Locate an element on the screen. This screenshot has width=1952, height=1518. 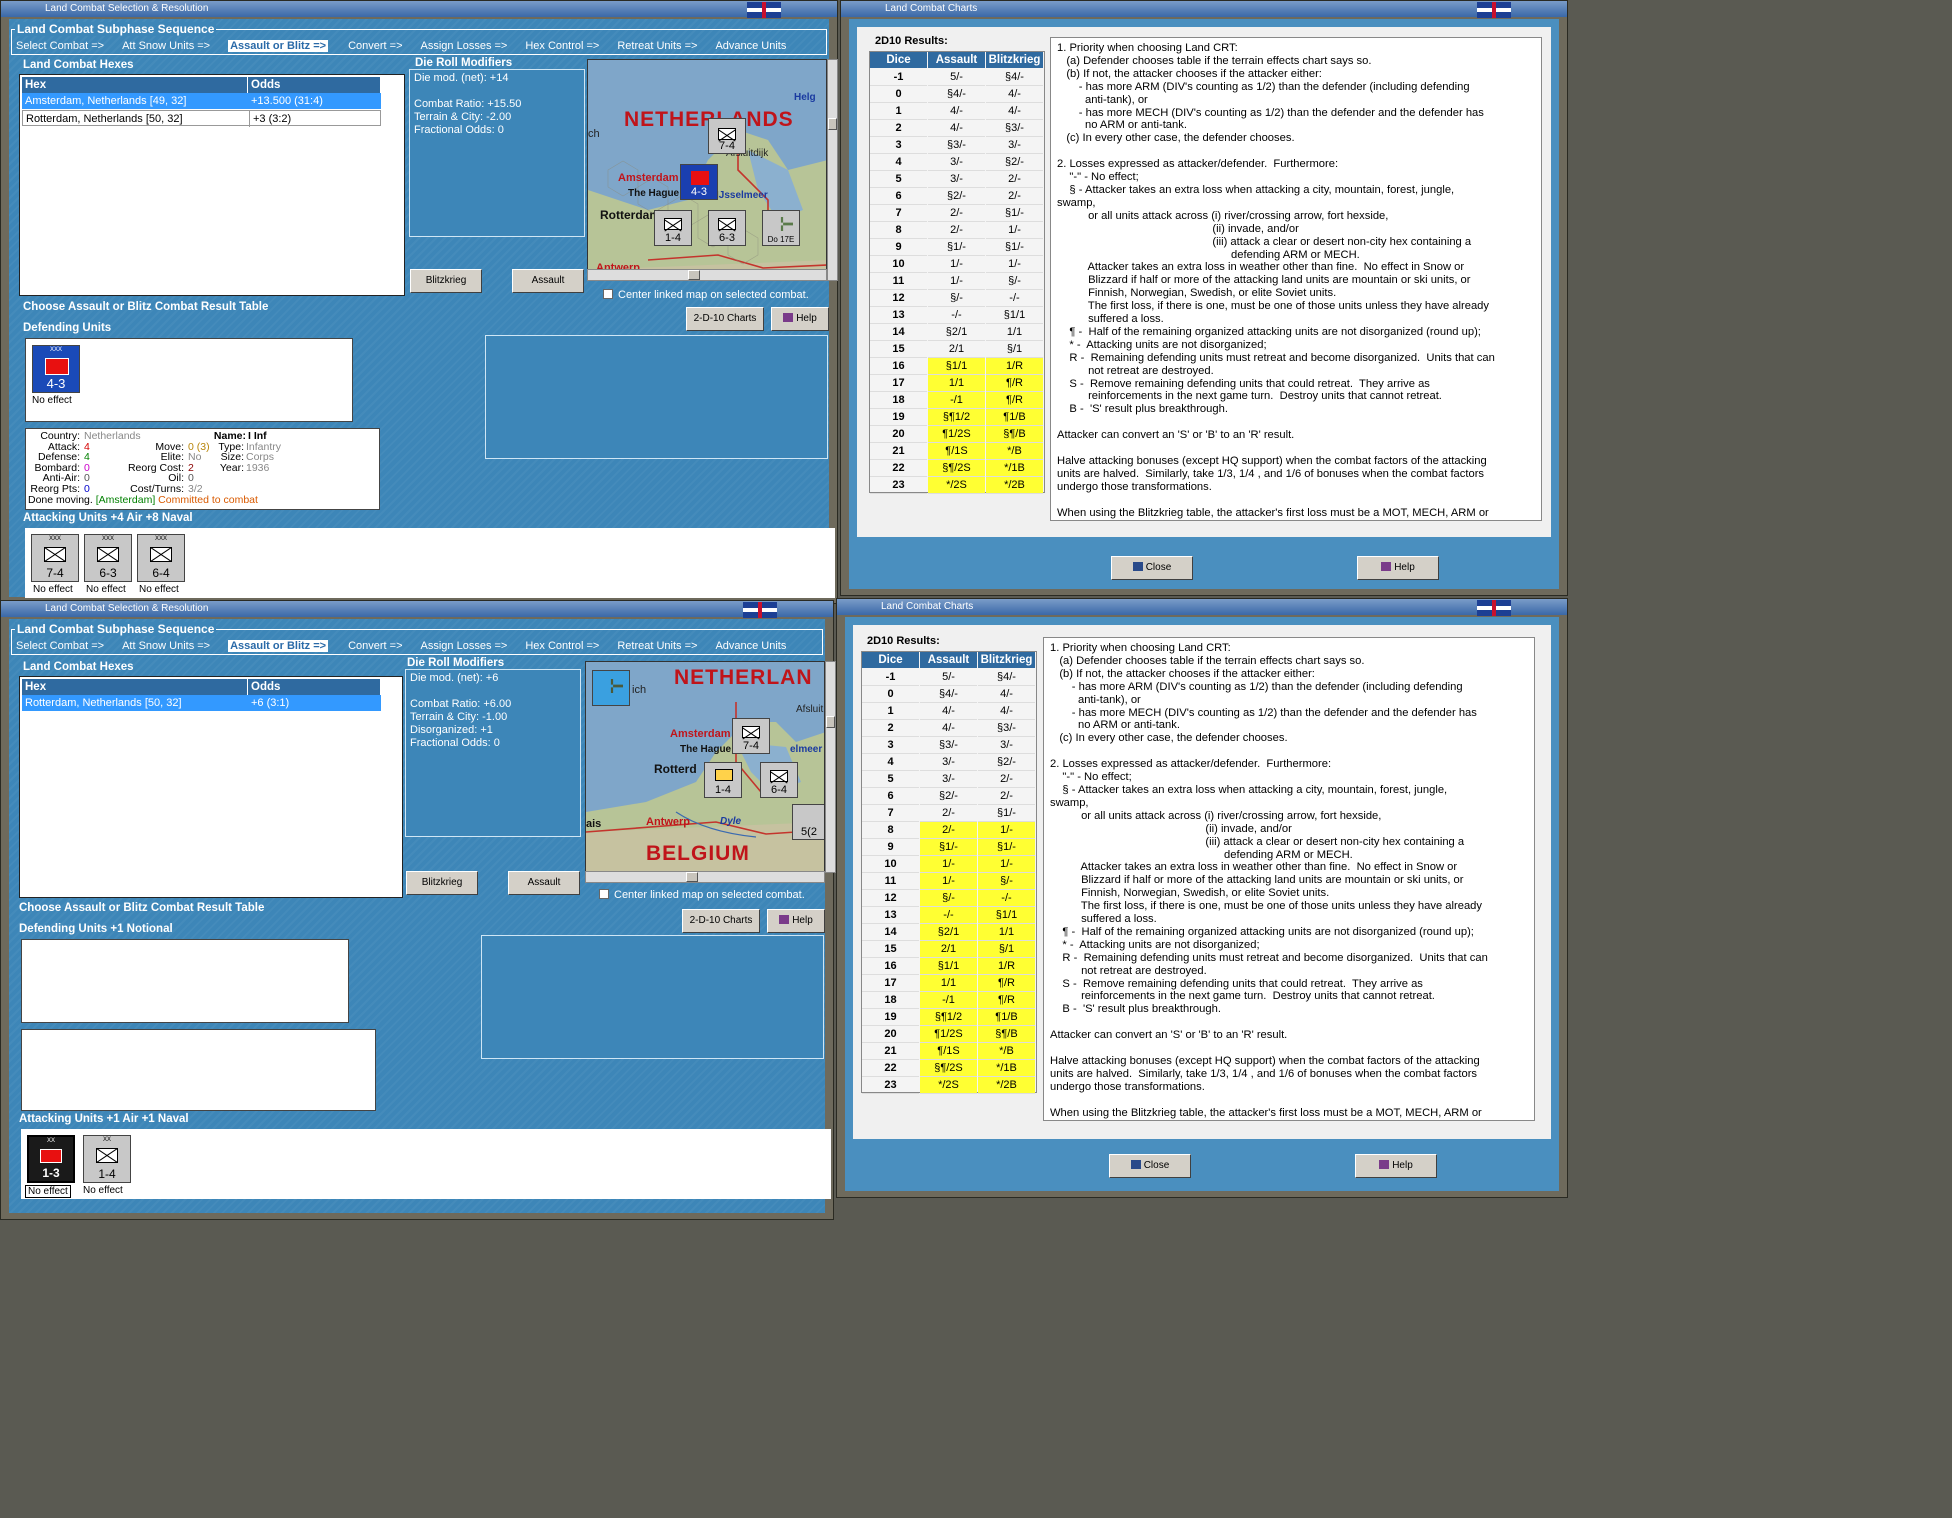
crt-header-blk: Blitzkrieg is located at coordinates (1006, 660).